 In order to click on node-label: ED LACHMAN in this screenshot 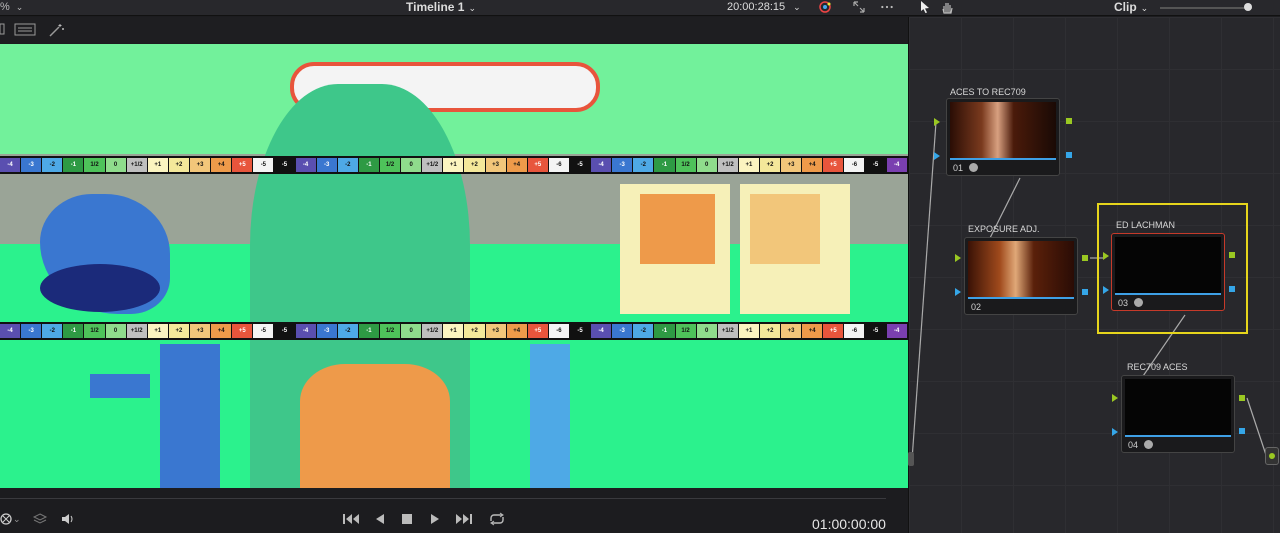, I will do `click(1146, 225)`.